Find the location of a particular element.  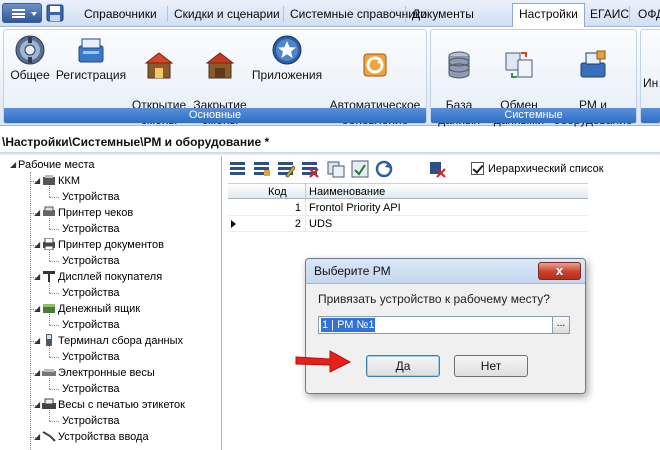

registration-button-label: Регистрация is located at coordinates (91, 75).